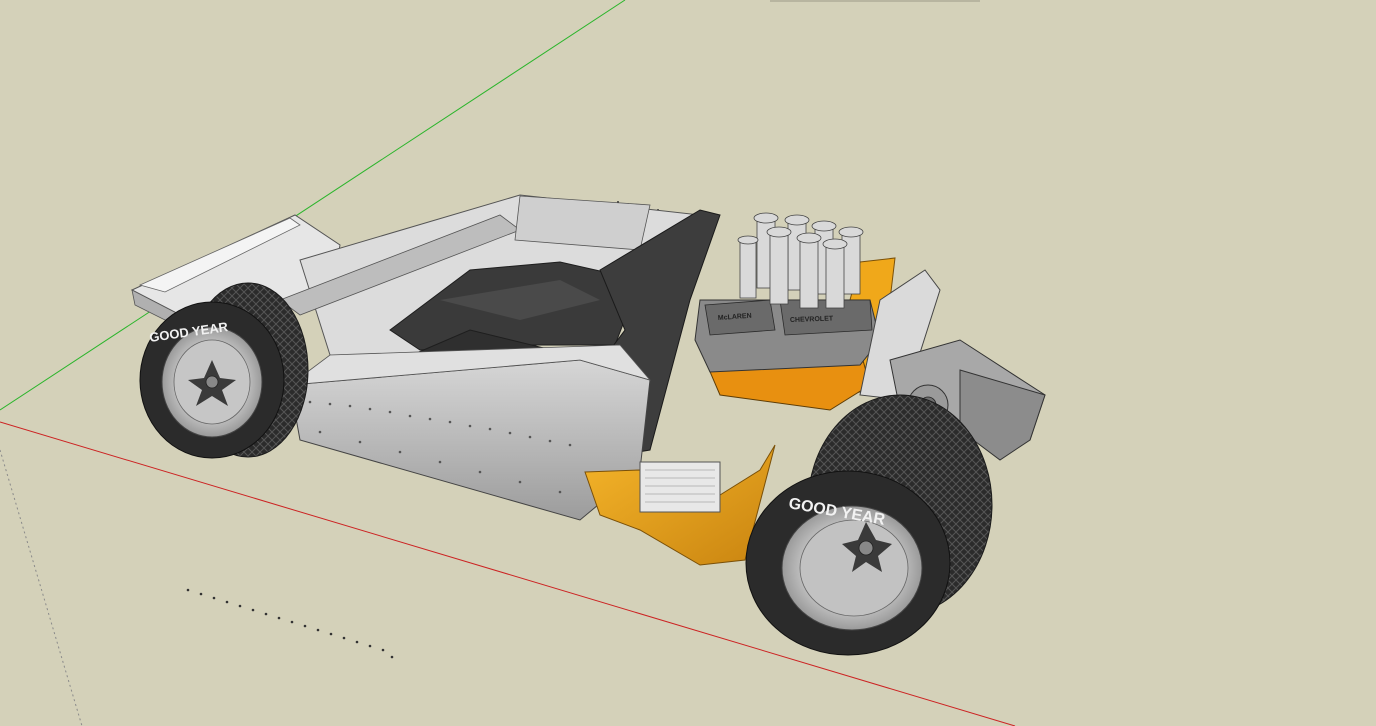 The height and width of the screenshot is (726, 1376). Describe the element at coordinates (869, 525) in the screenshot. I see `rear-wheel: GOOD YEAR` at that location.